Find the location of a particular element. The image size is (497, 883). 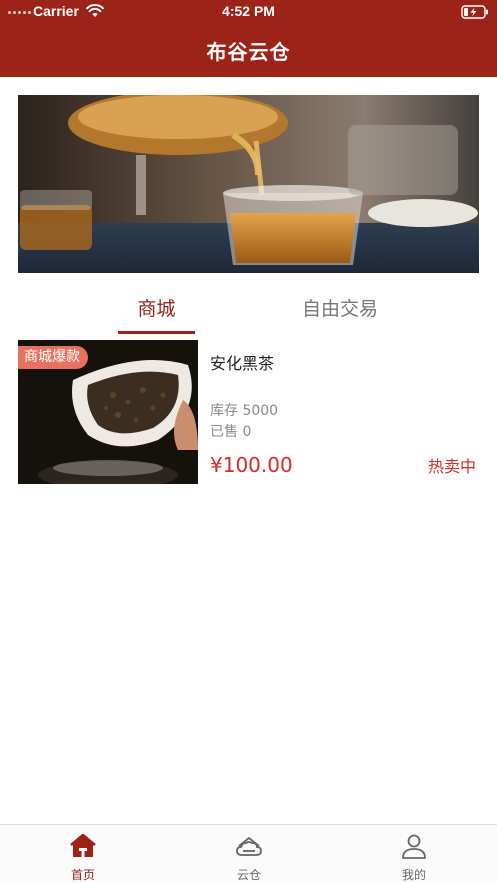

user-icon is located at coordinates (414, 846).